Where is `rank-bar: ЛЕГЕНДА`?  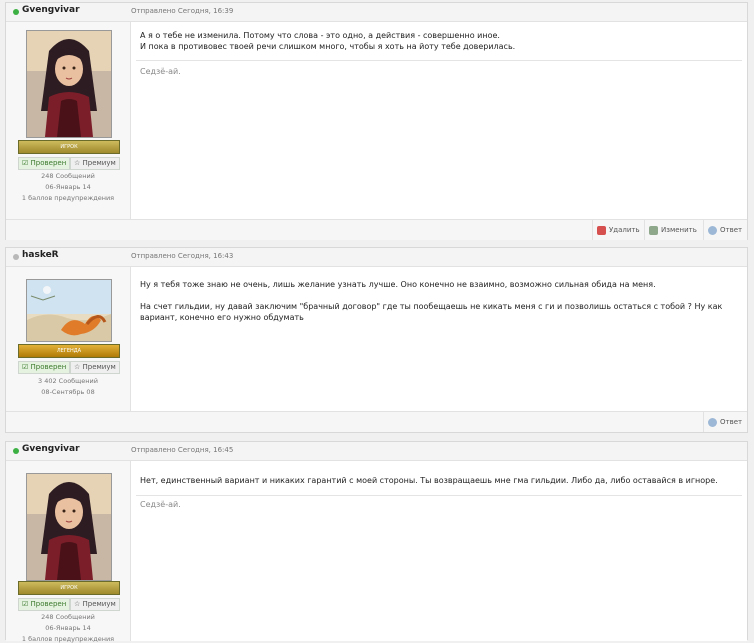
rank-bar: ЛЕГЕНДА is located at coordinates (69, 351).